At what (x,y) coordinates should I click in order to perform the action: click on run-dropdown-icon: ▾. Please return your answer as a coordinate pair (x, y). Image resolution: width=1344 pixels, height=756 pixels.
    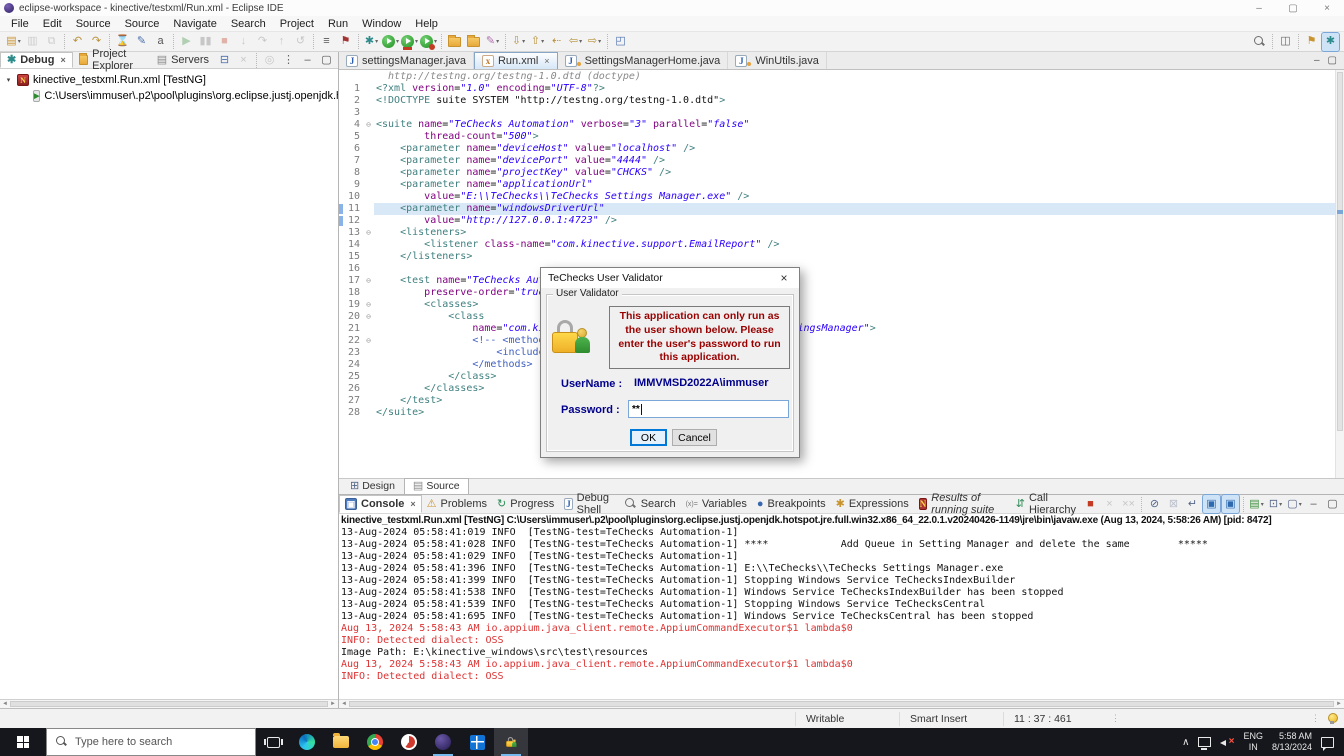
    Looking at the image, I should click on (397, 41).